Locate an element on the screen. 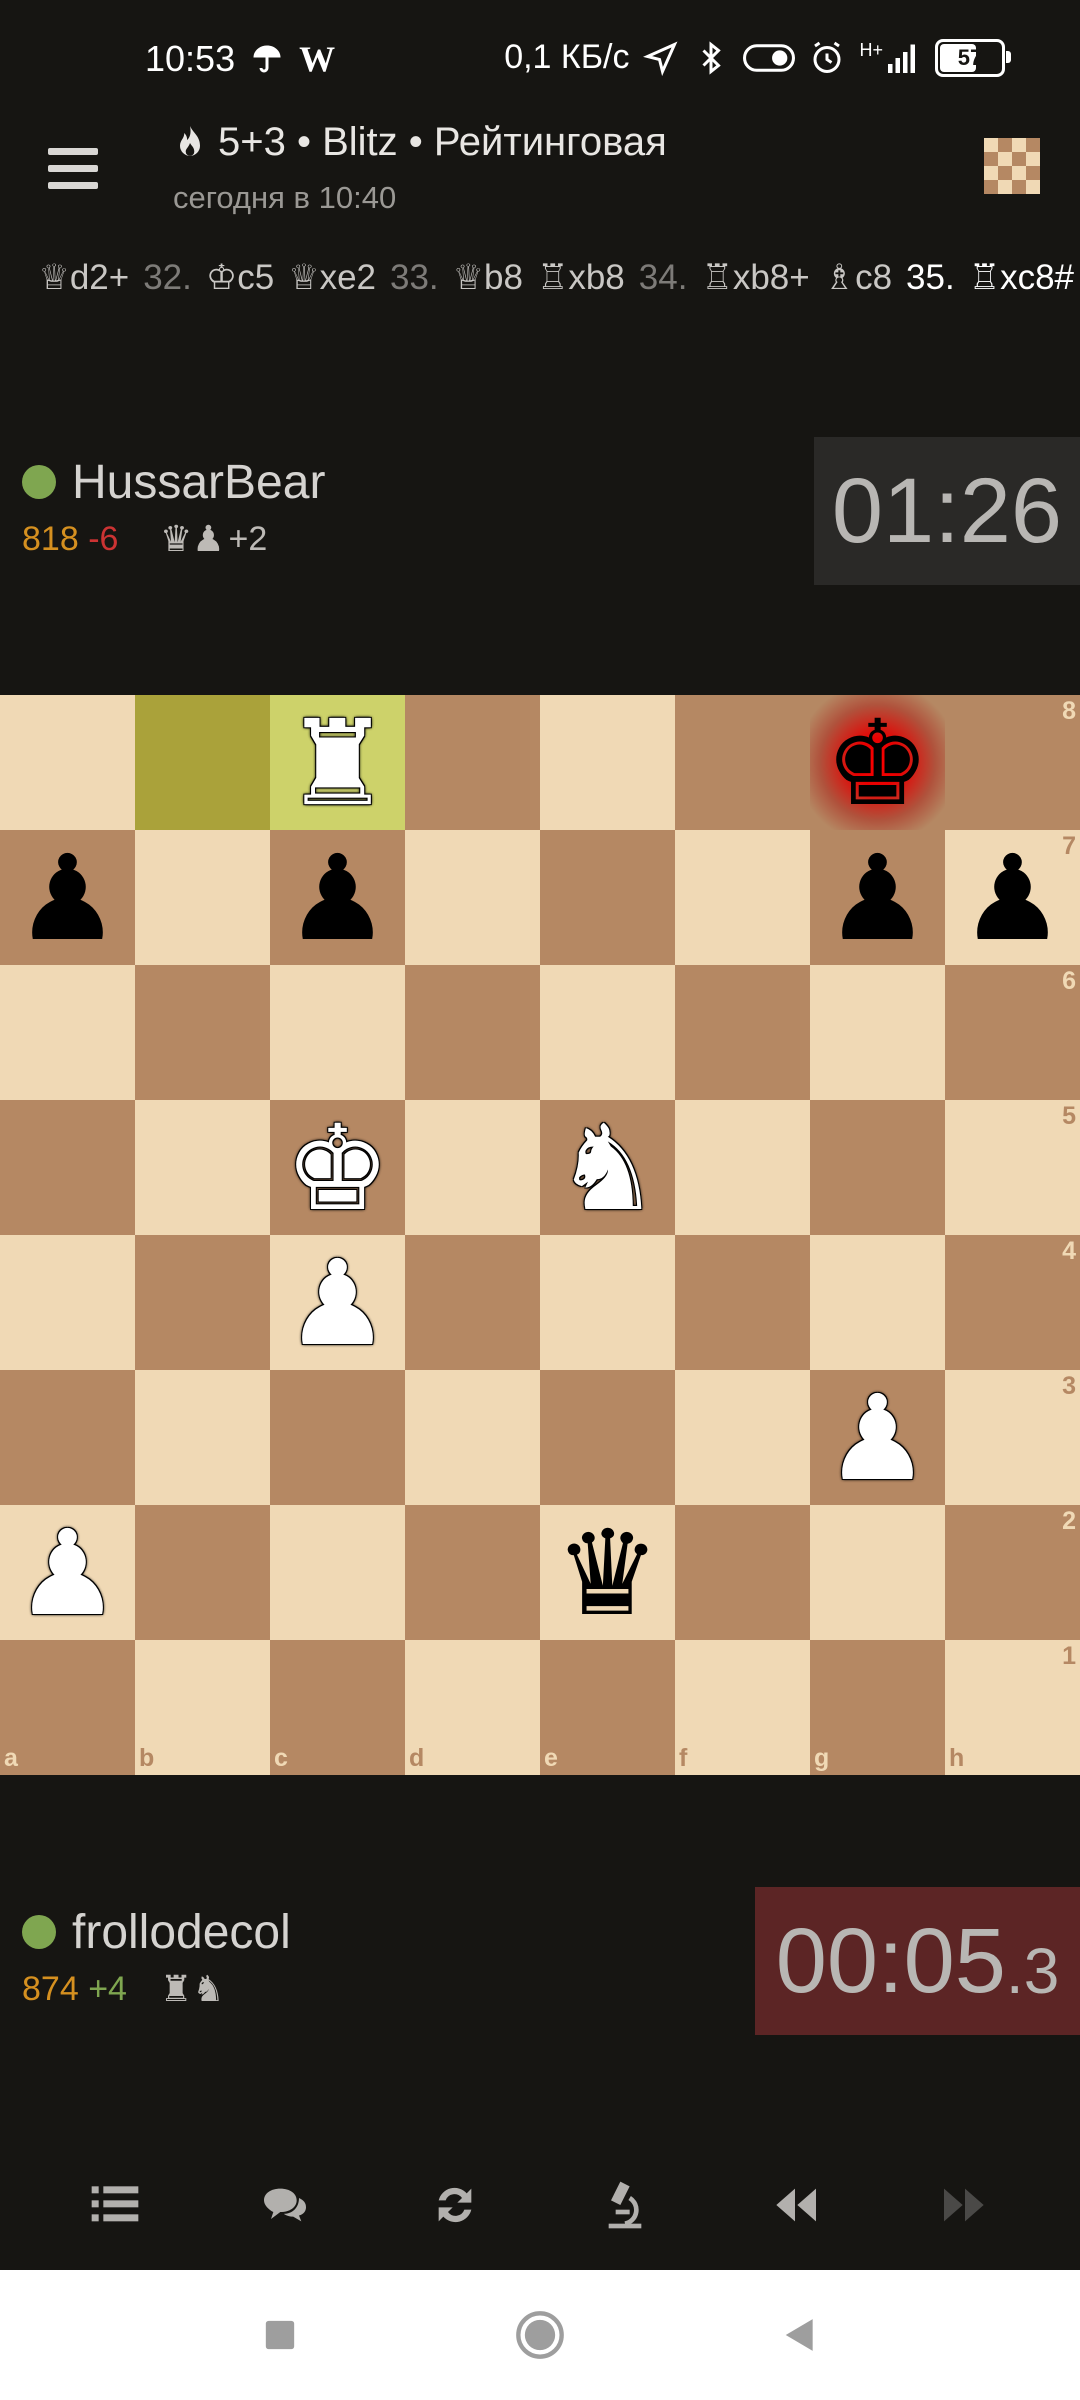 The height and width of the screenshot is (2400, 1080). move-san: ♖xb8 is located at coordinates (581, 278).